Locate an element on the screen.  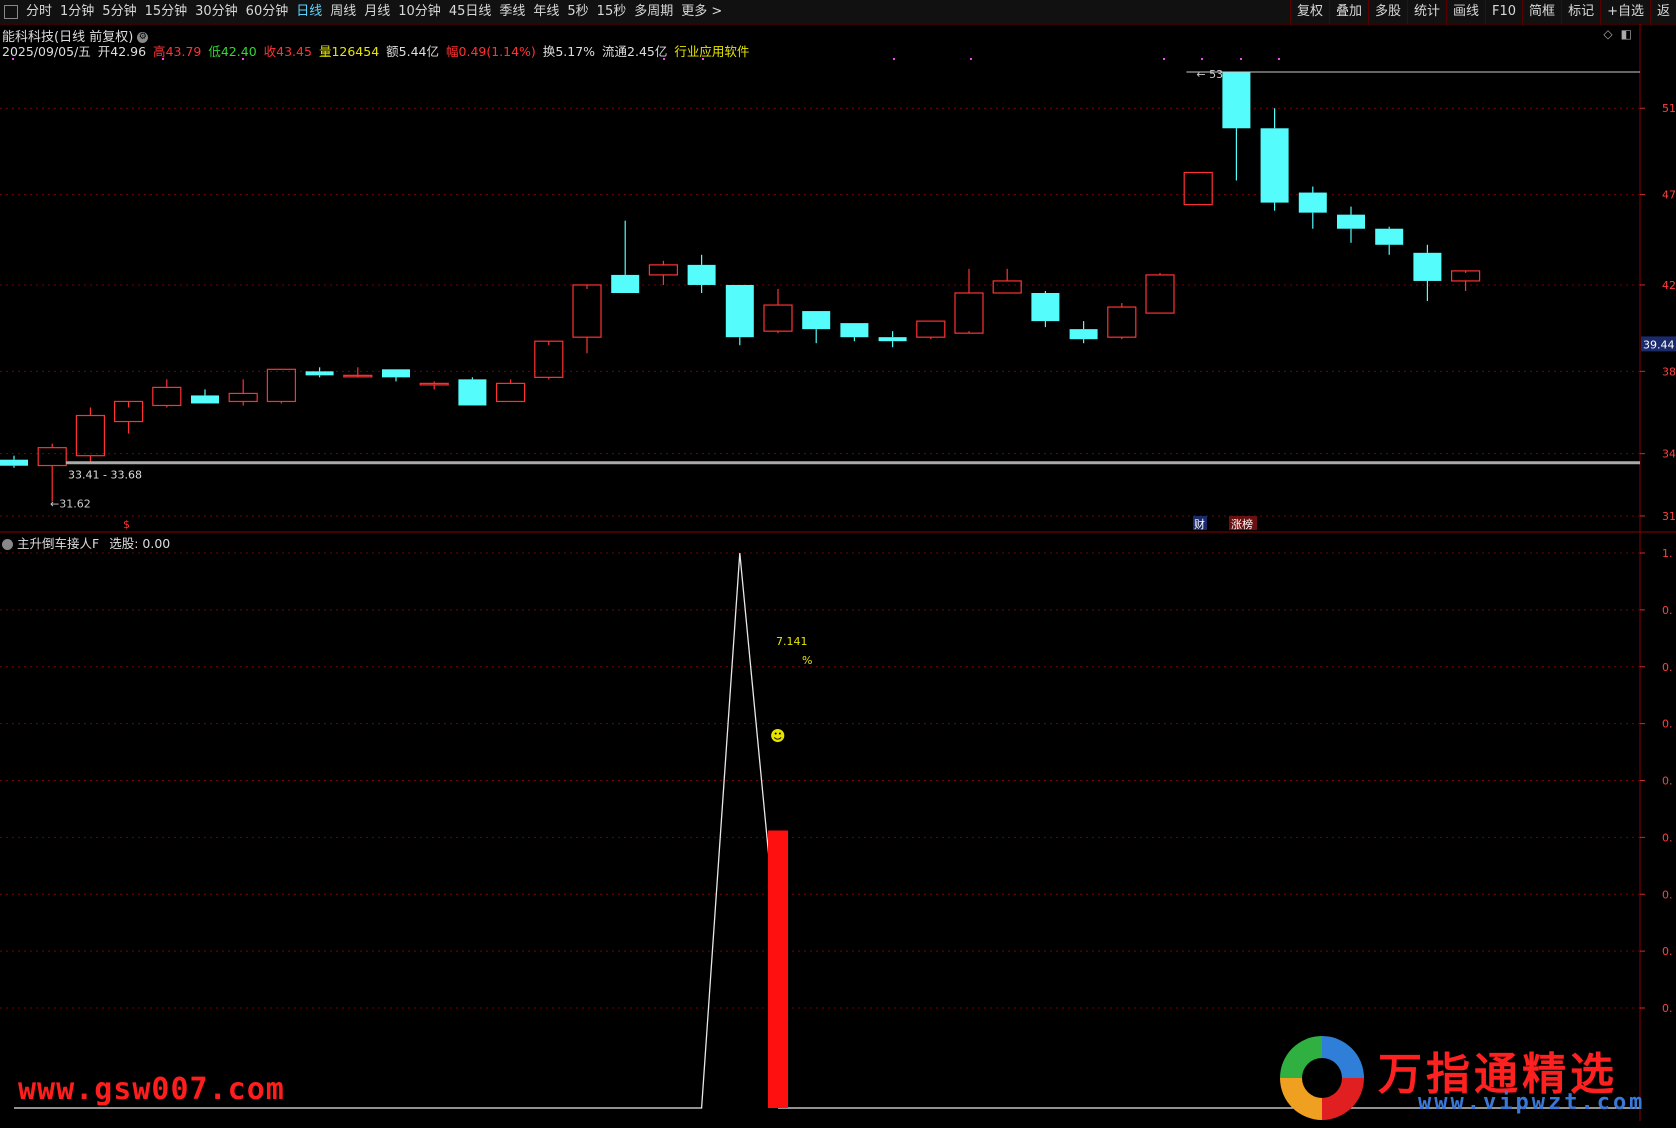
price-tick-label: 34. is located at coordinates (1669, 454).